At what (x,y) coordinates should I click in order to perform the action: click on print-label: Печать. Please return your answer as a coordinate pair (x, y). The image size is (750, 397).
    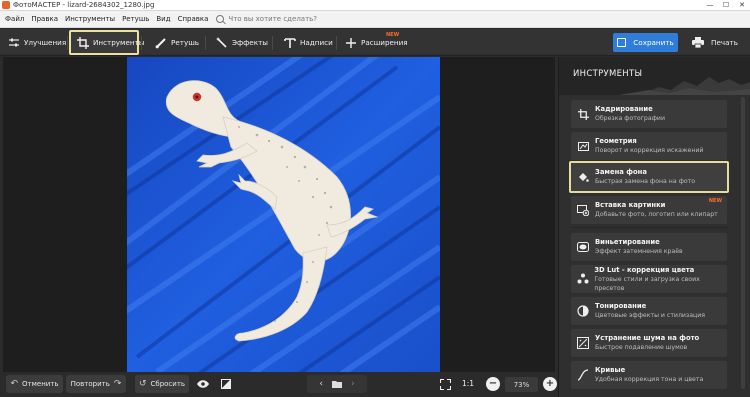
    Looking at the image, I should click on (724, 42).